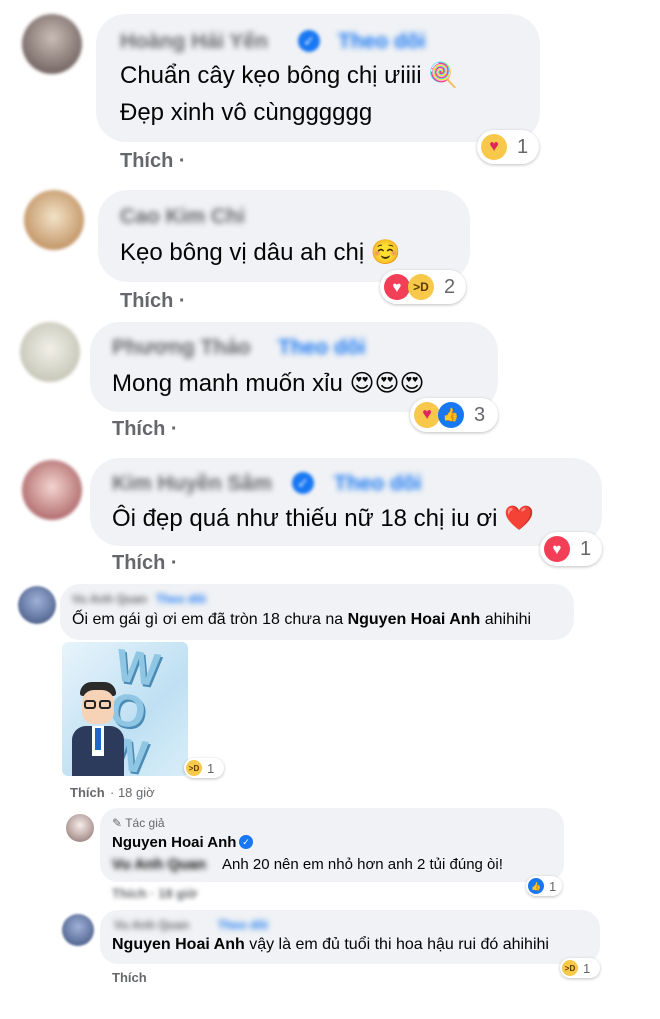 The image size is (660, 1019). I want to click on comment-text: Kẹo bông vị dâu ah chị ☺️, so click(260, 252).